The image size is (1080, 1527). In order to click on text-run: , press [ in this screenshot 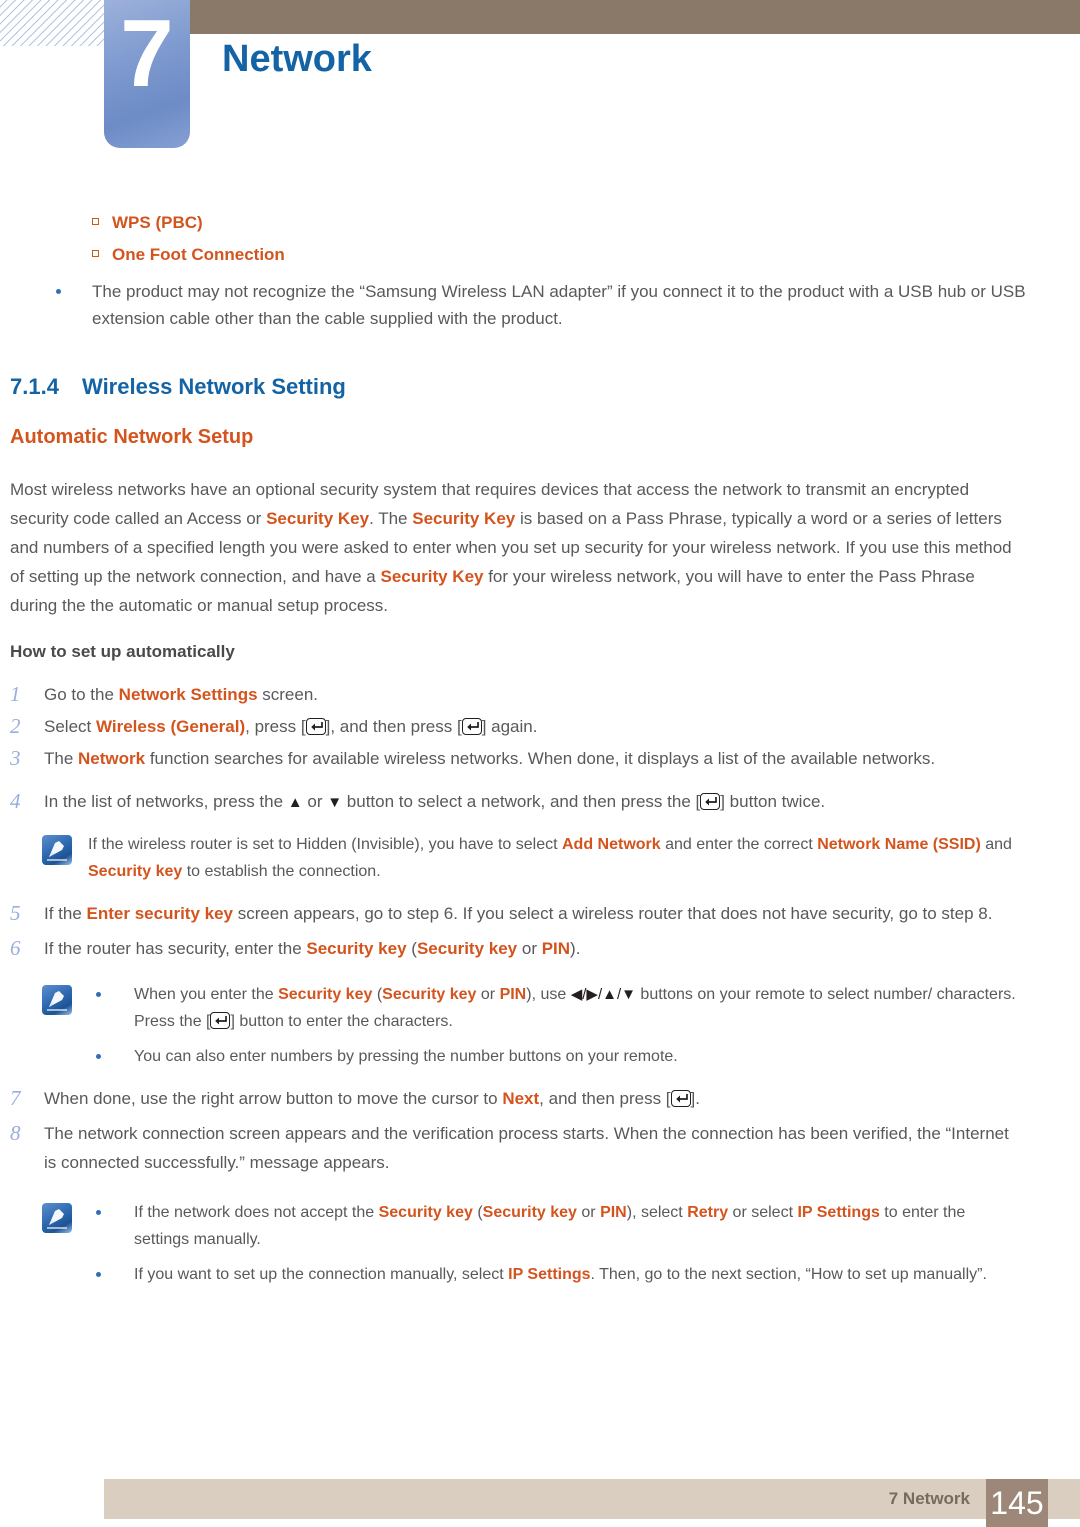, I will do `click(275, 726)`.